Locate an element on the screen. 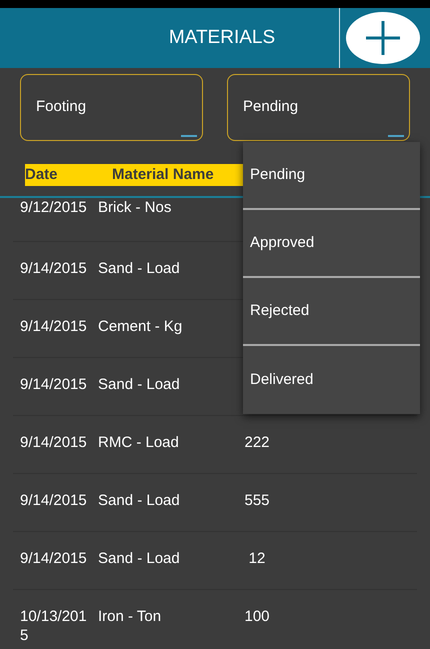  quantity-cell-text: 555 is located at coordinates (257, 500).